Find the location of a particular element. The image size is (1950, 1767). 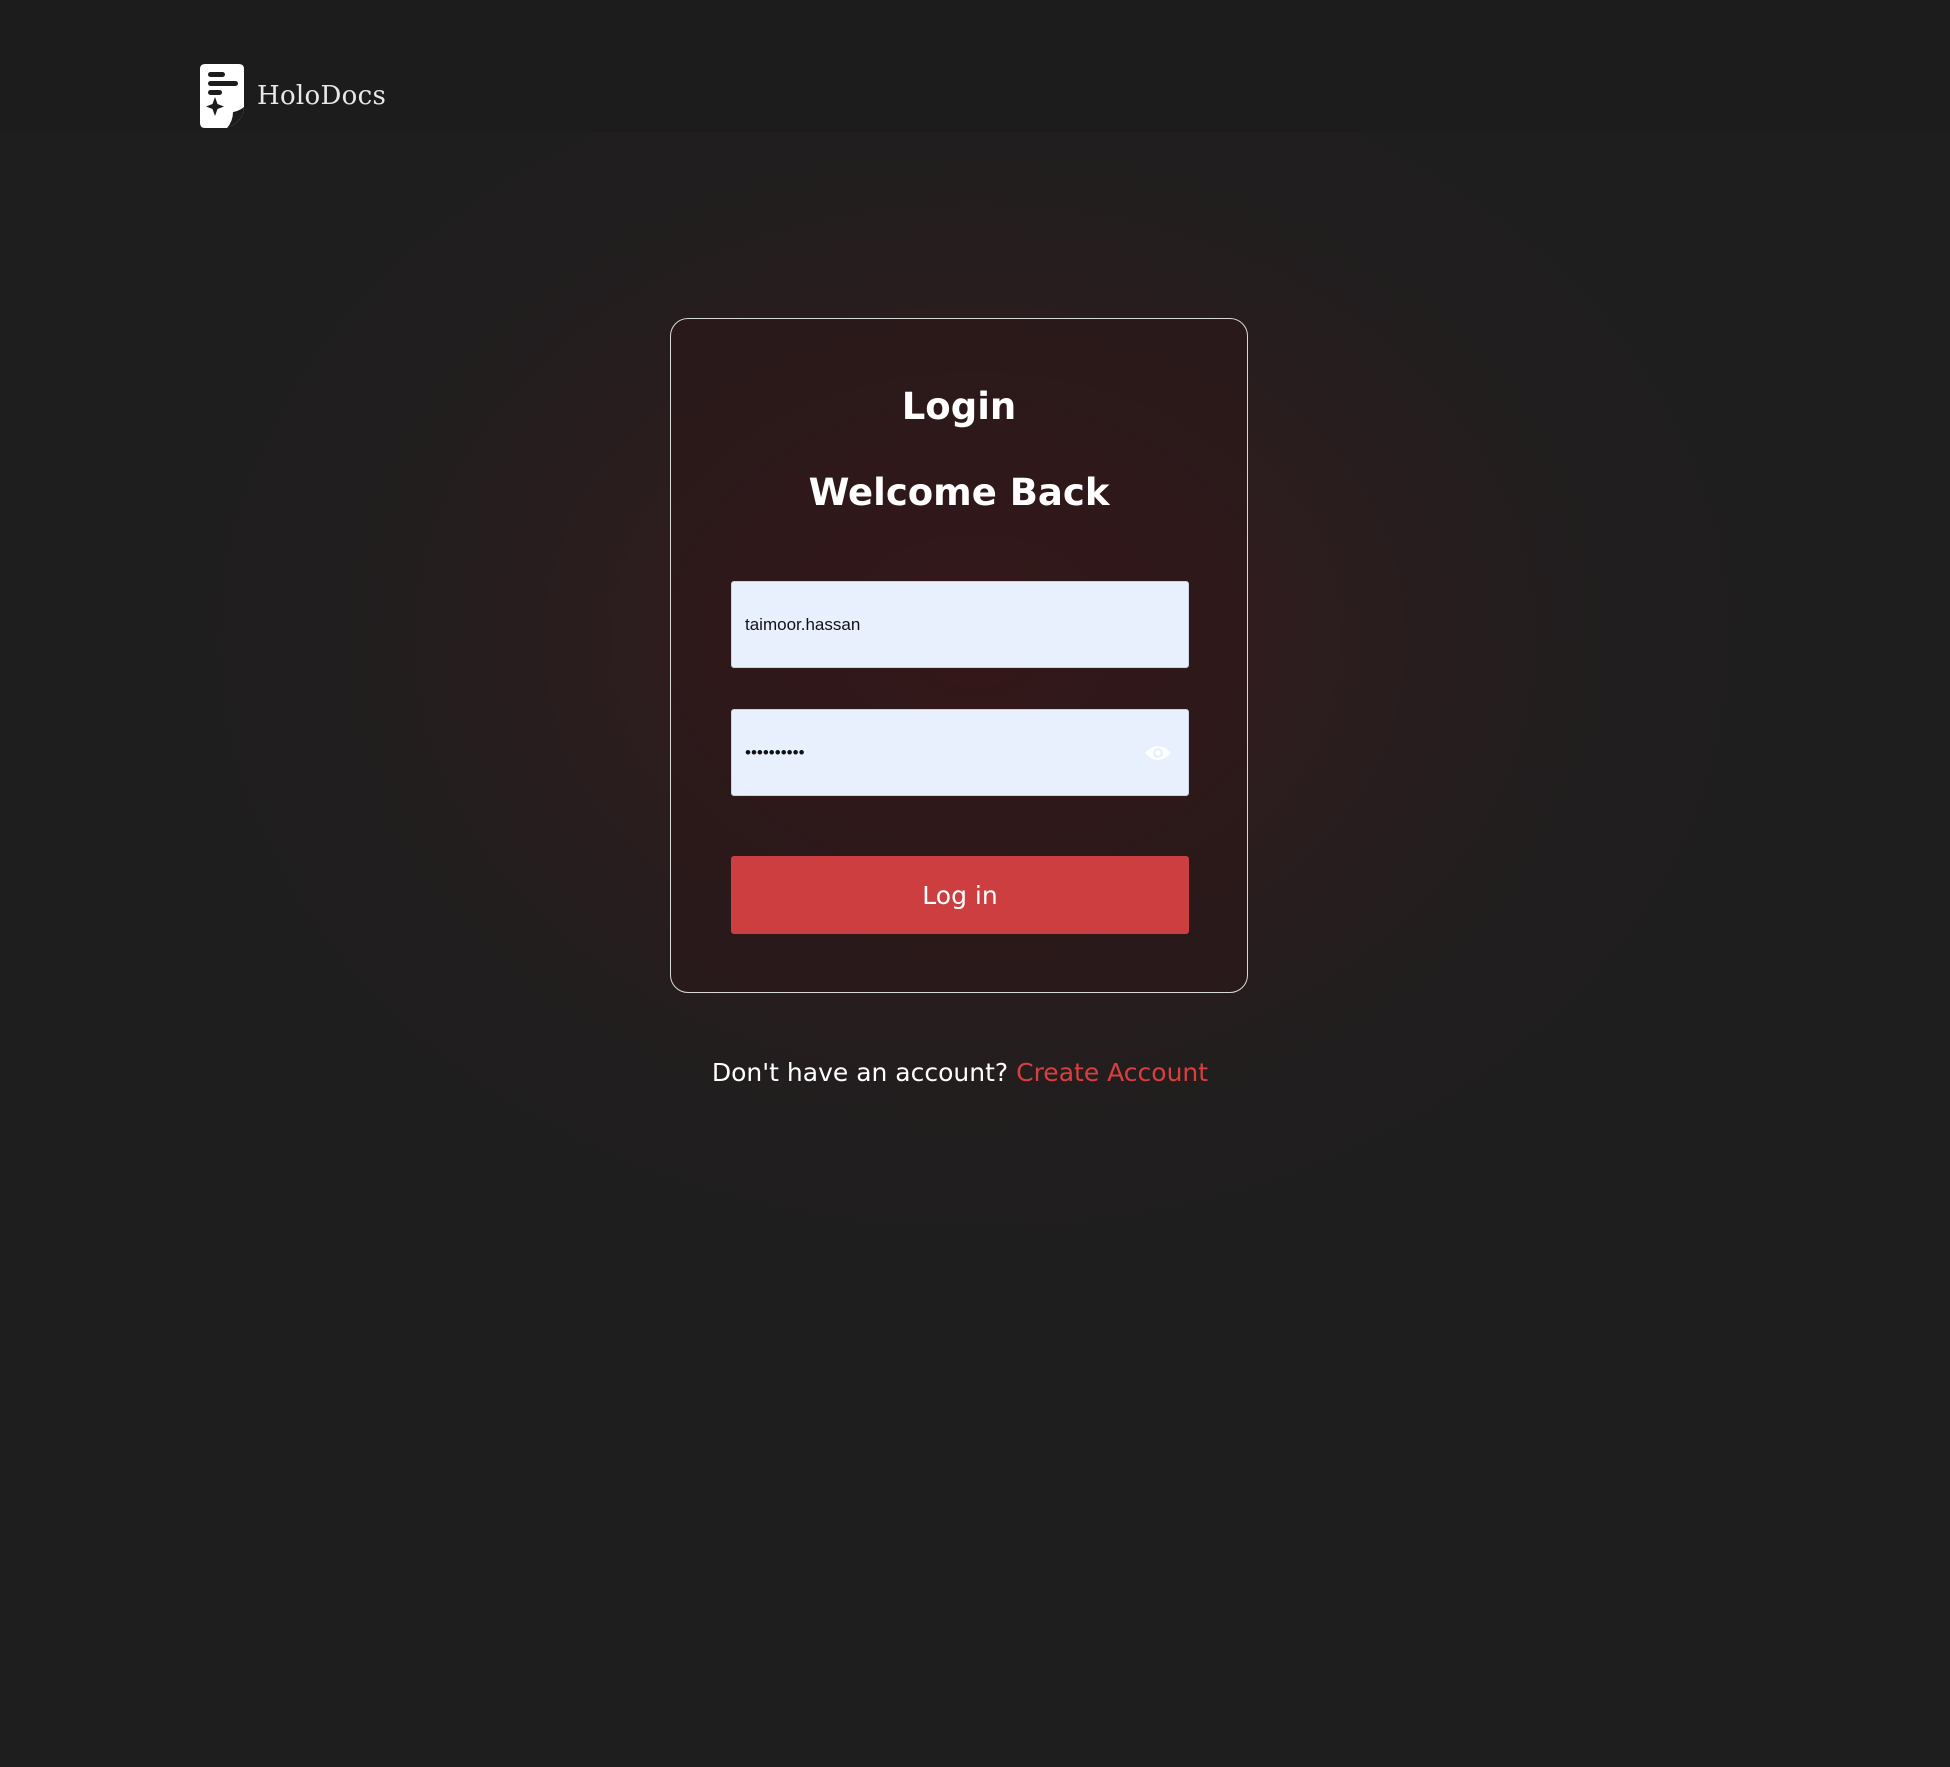

brand: HoloDocs is located at coordinates (292, 96).